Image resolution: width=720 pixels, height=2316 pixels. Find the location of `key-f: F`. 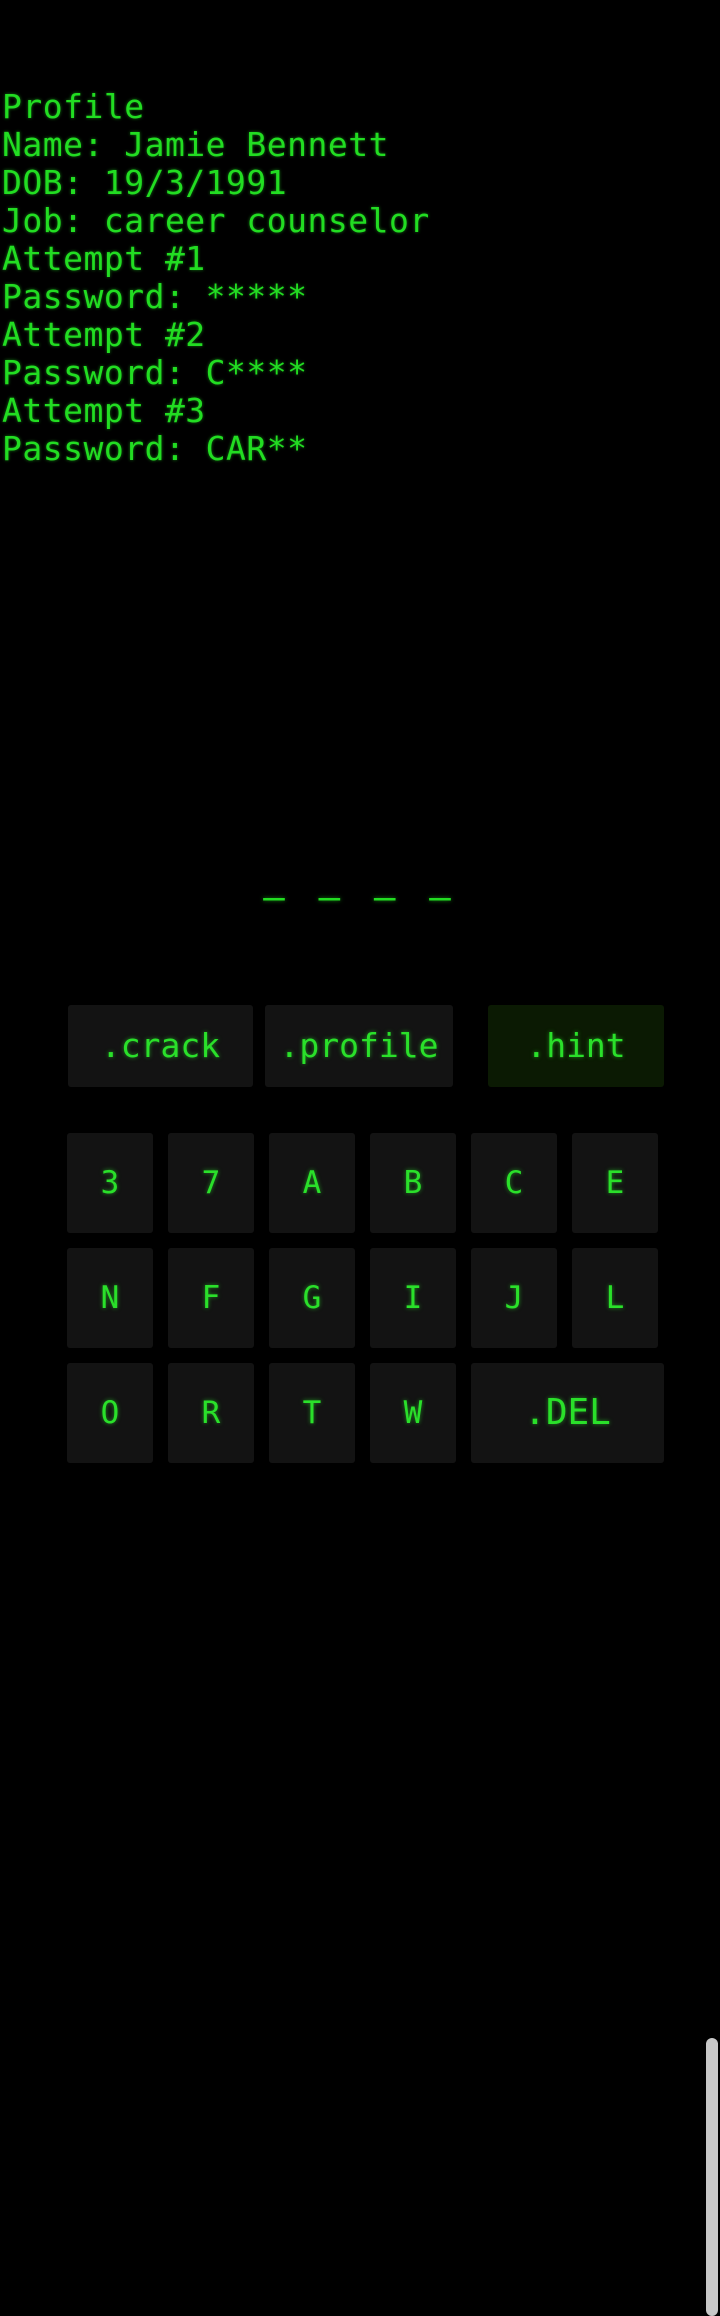

key-f: F is located at coordinates (211, 1298).